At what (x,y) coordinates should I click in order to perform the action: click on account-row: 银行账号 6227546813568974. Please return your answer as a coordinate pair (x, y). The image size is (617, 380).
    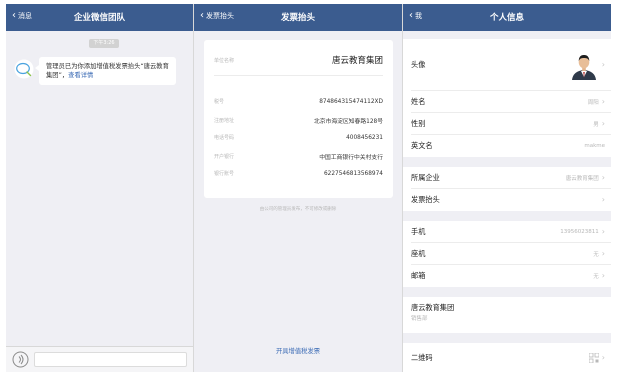
    Looking at the image, I should click on (298, 174).